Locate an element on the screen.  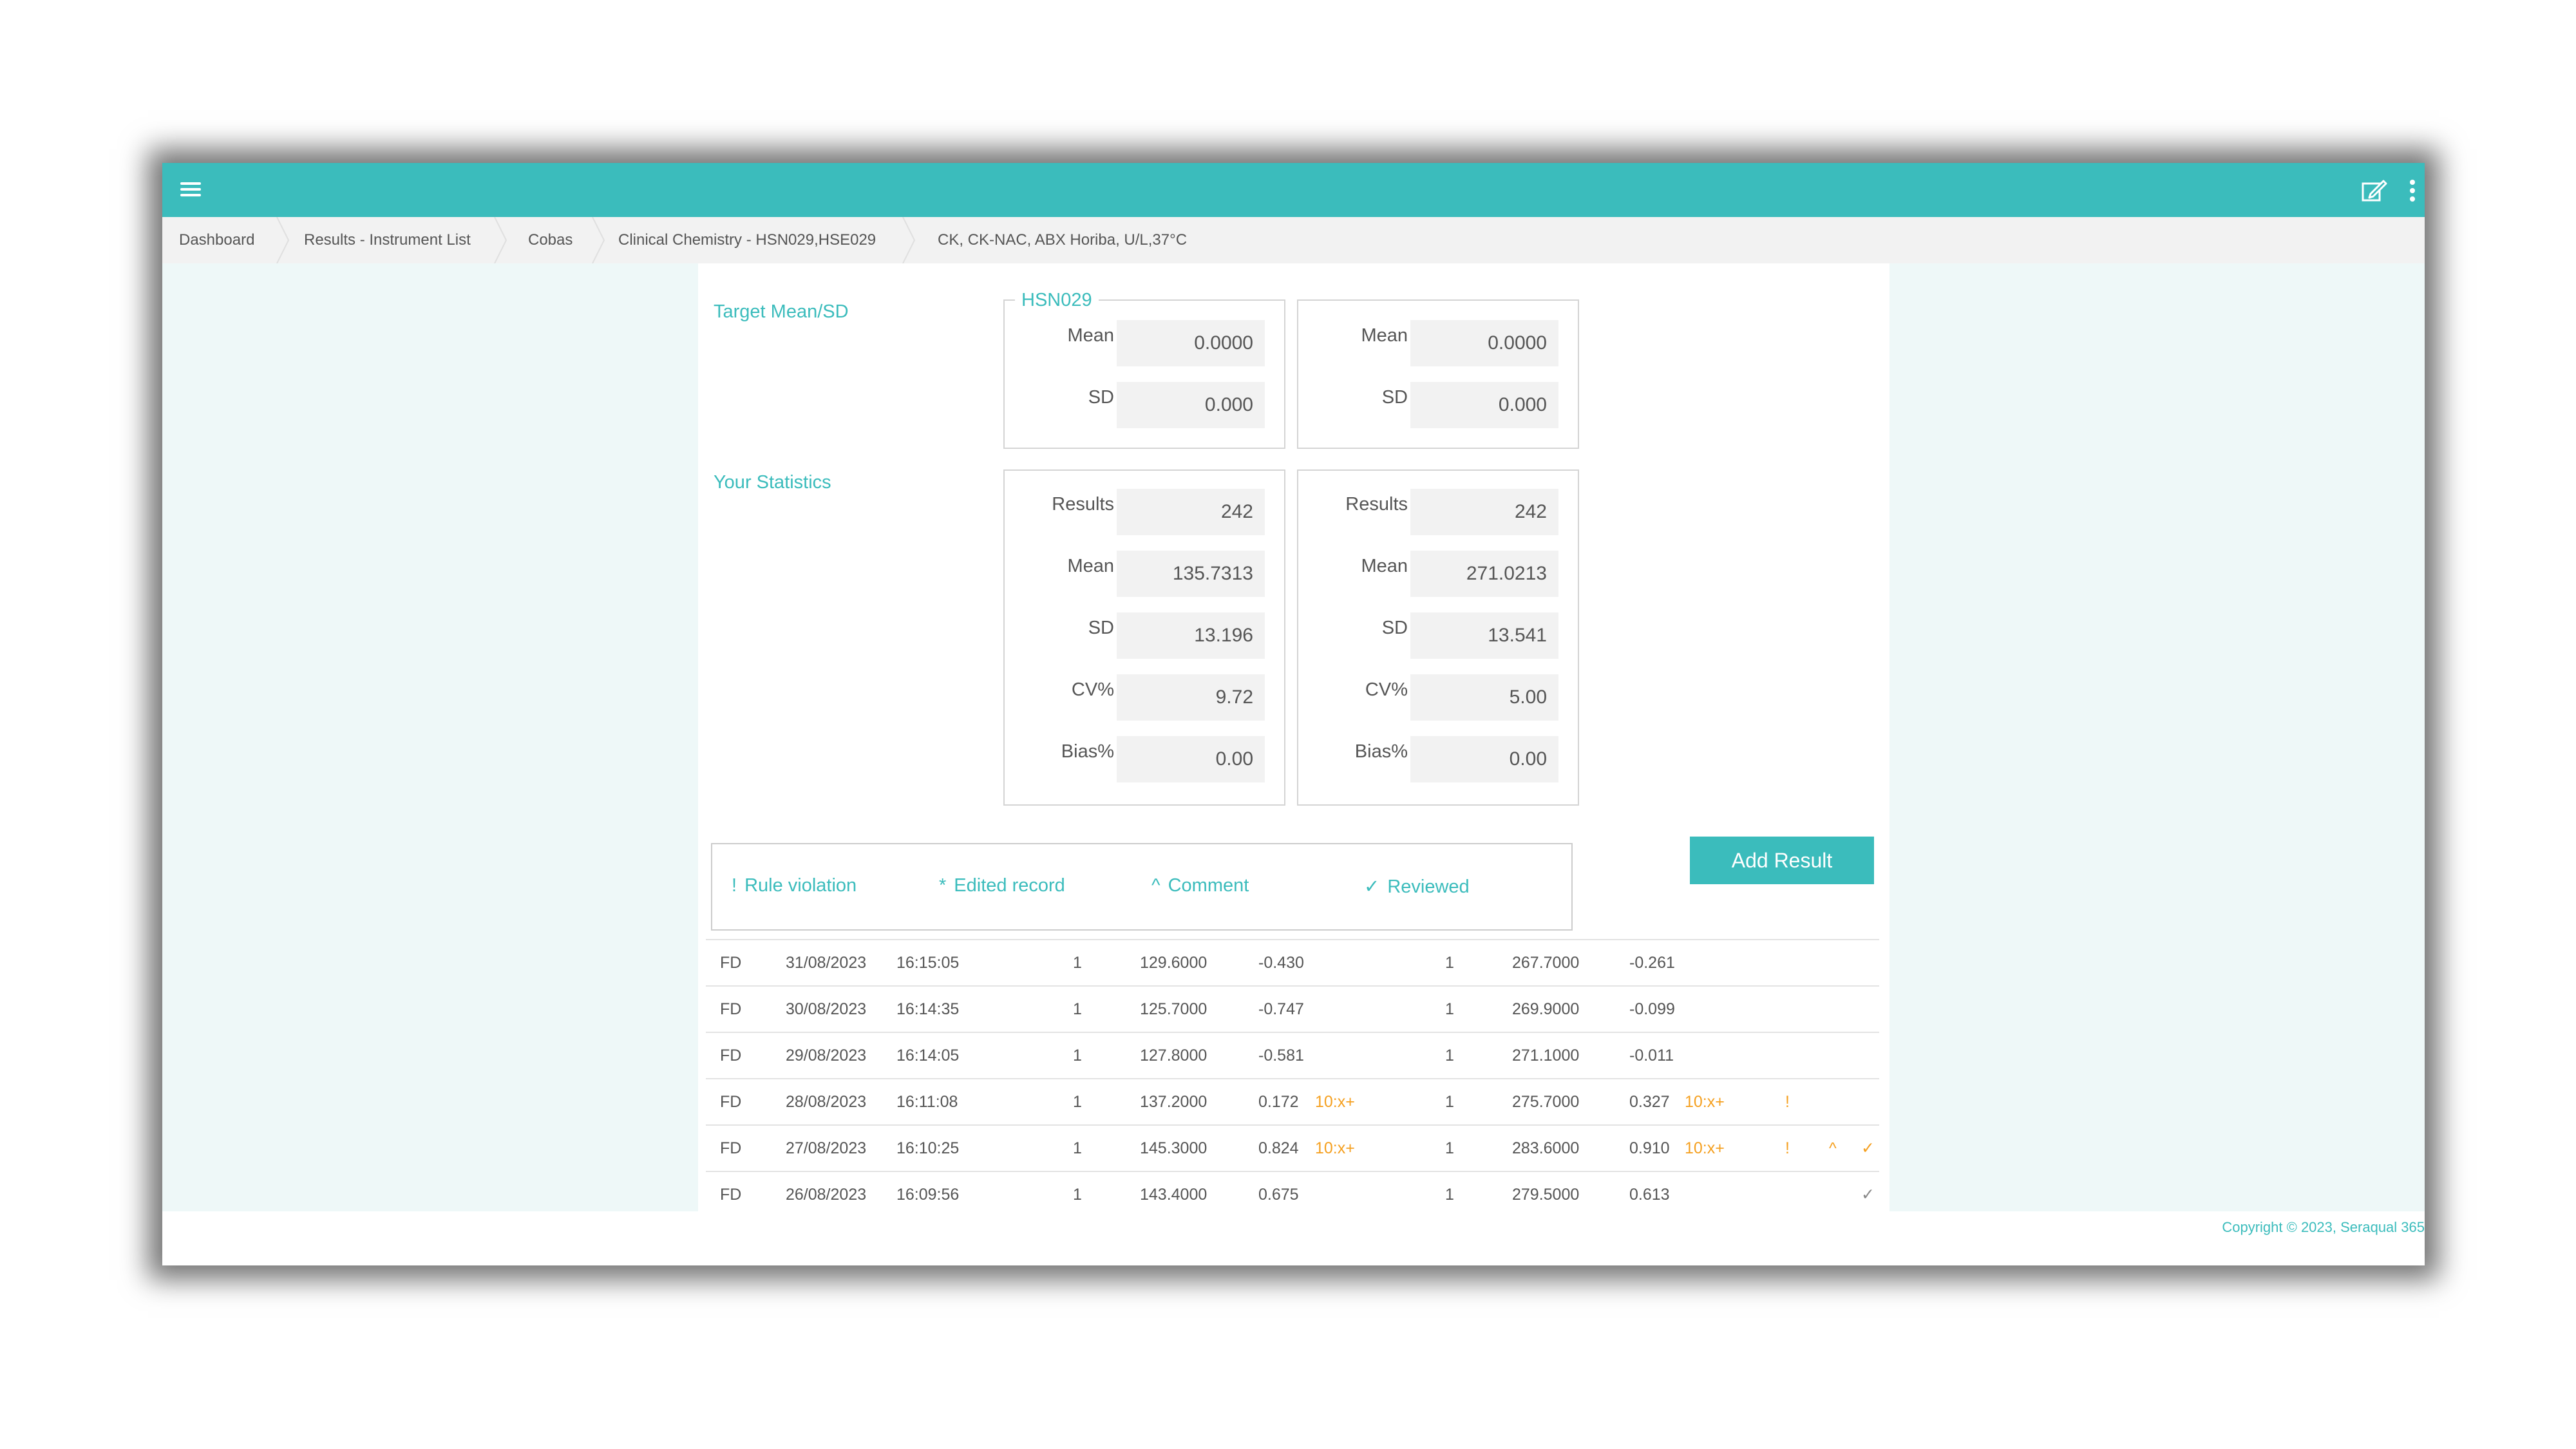
target-sd-row: SD 0.000 is located at coordinates (1144, 401).